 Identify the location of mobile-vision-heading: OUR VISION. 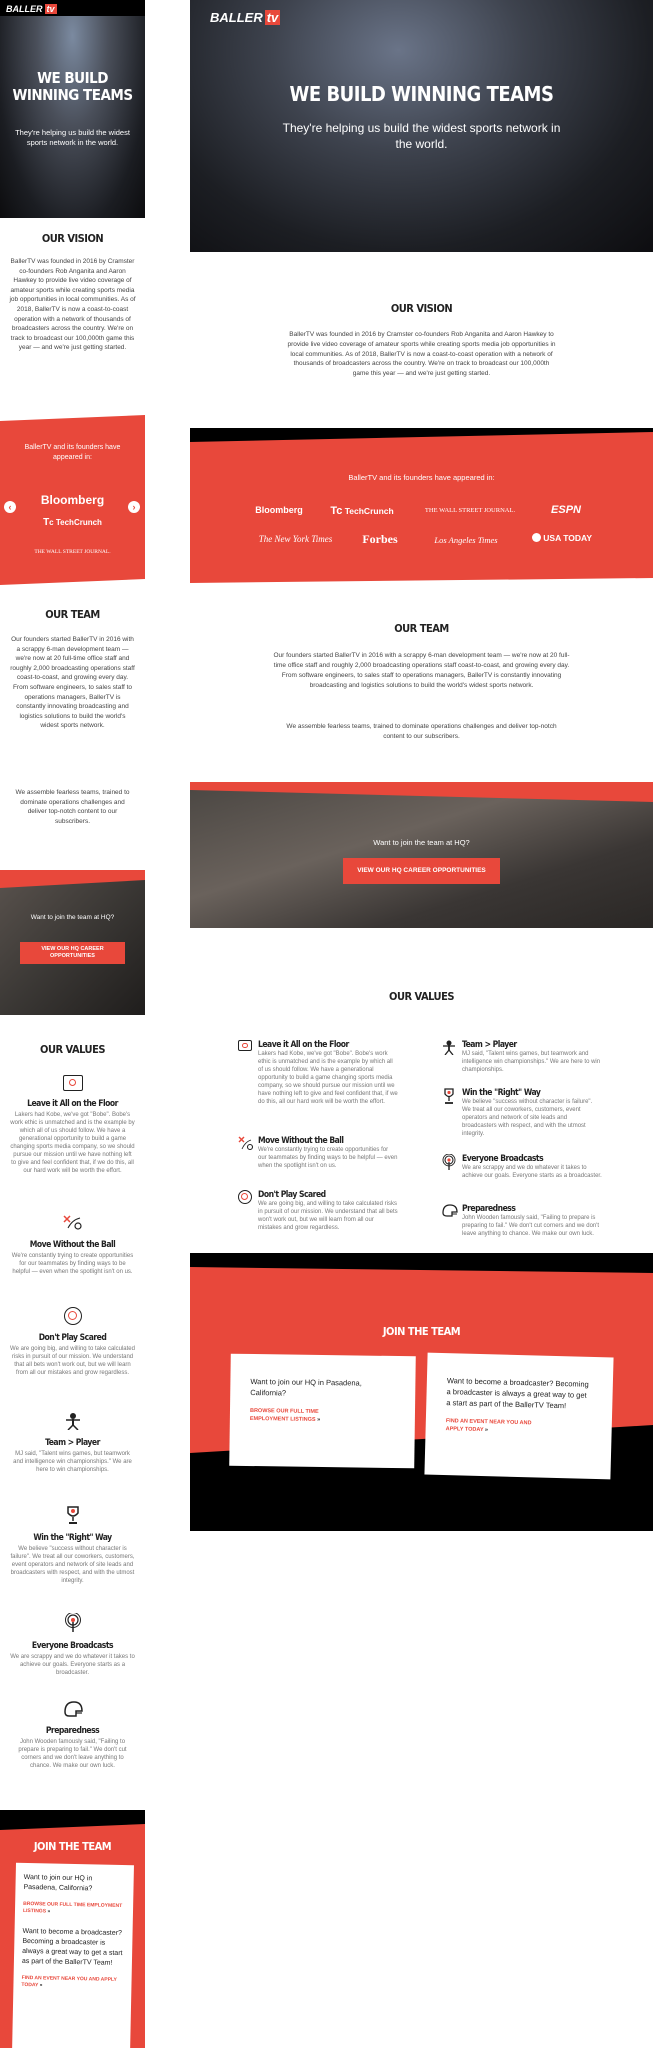
(72, 238).